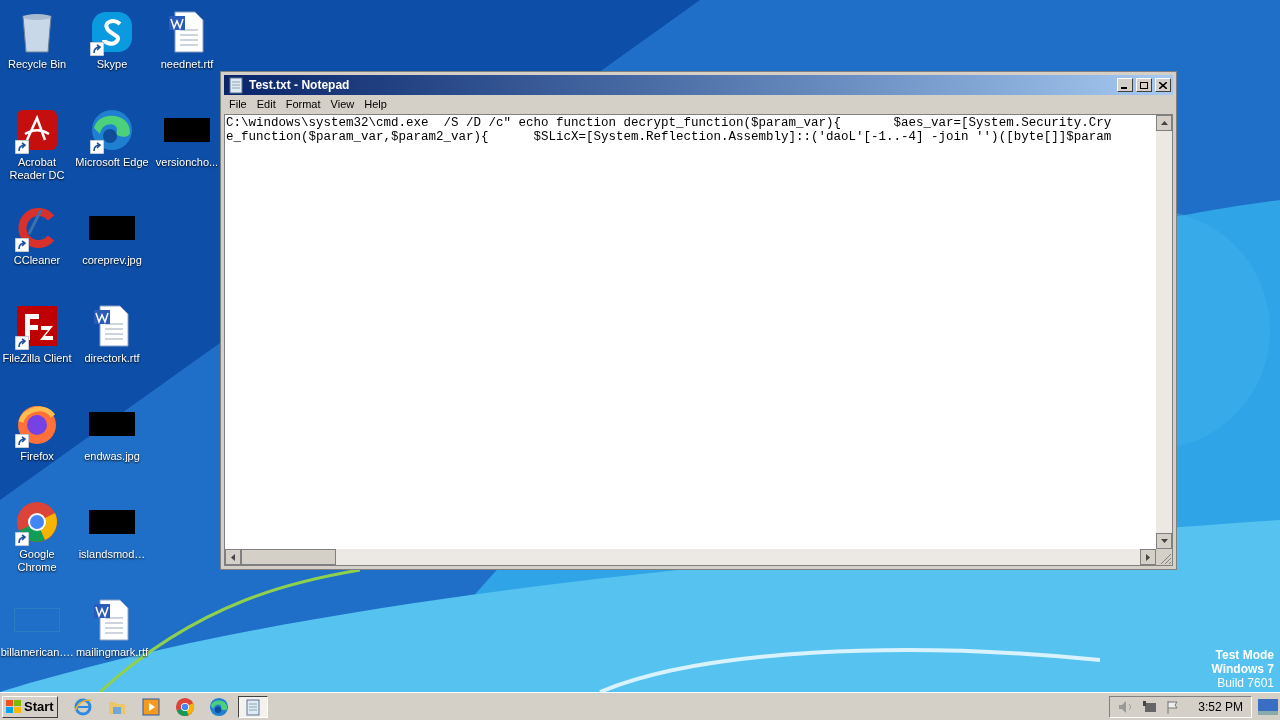 This screenshot has width=1280, height=720. Describe the element at coordinates (1244, 655) in the screenshot. I see `test-mode-text: Test Mode` at that location.